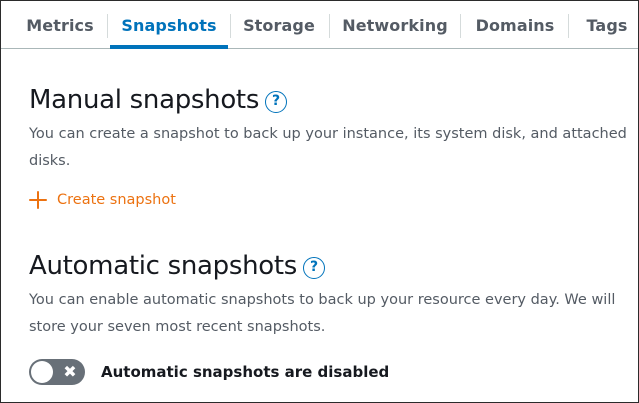 The image size is (639, 403). I want to click on tab-divider, so click(107, 26).